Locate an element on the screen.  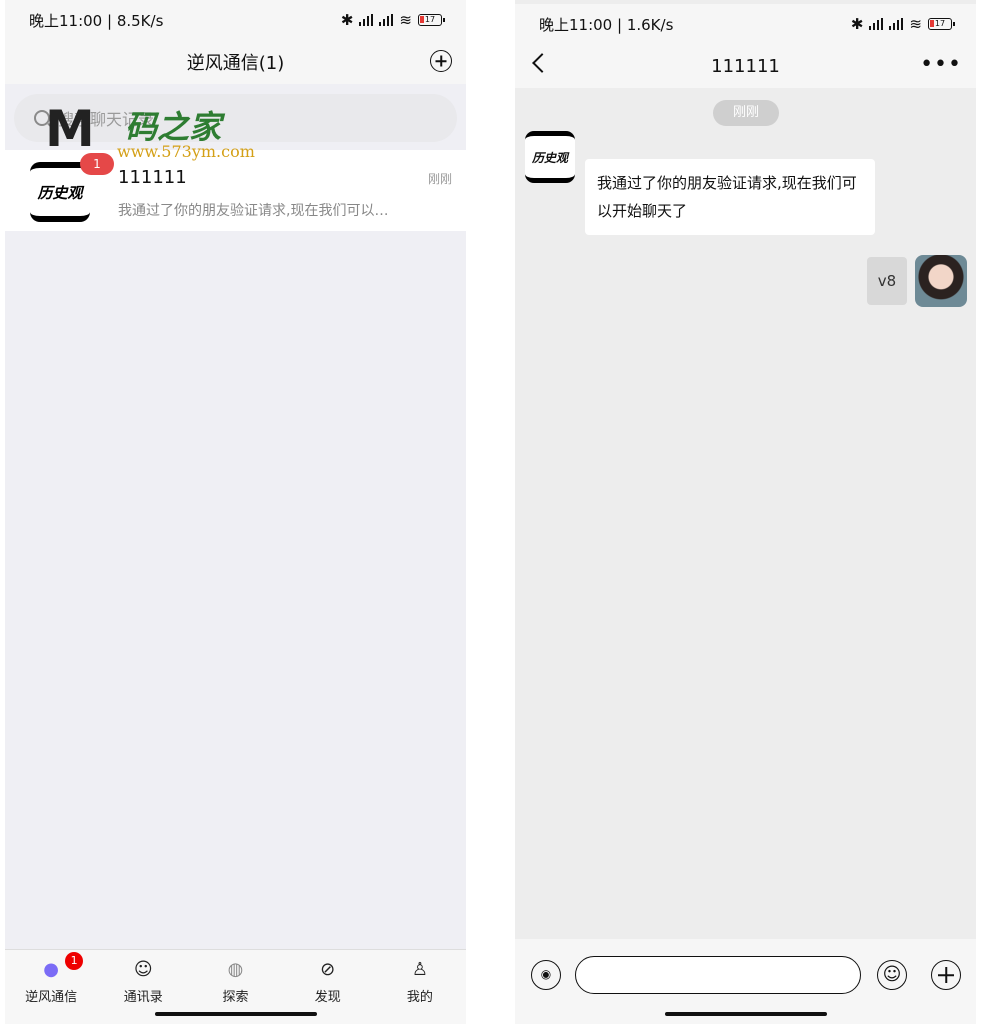
outgoing-message: v8 is located at coordinates (887, 281).